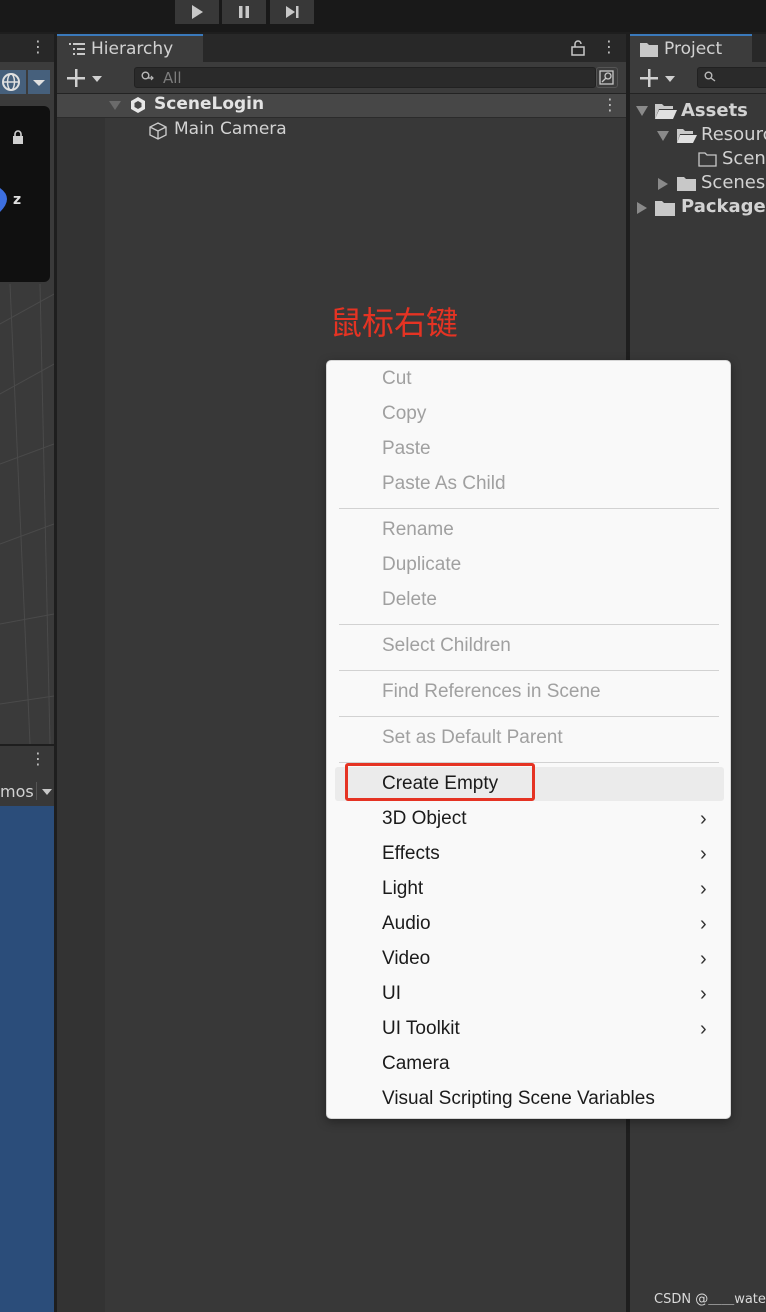 This screenshot has width=766, height=1312. I want to click on hierarchy-indent-strip, so click(81, 715).